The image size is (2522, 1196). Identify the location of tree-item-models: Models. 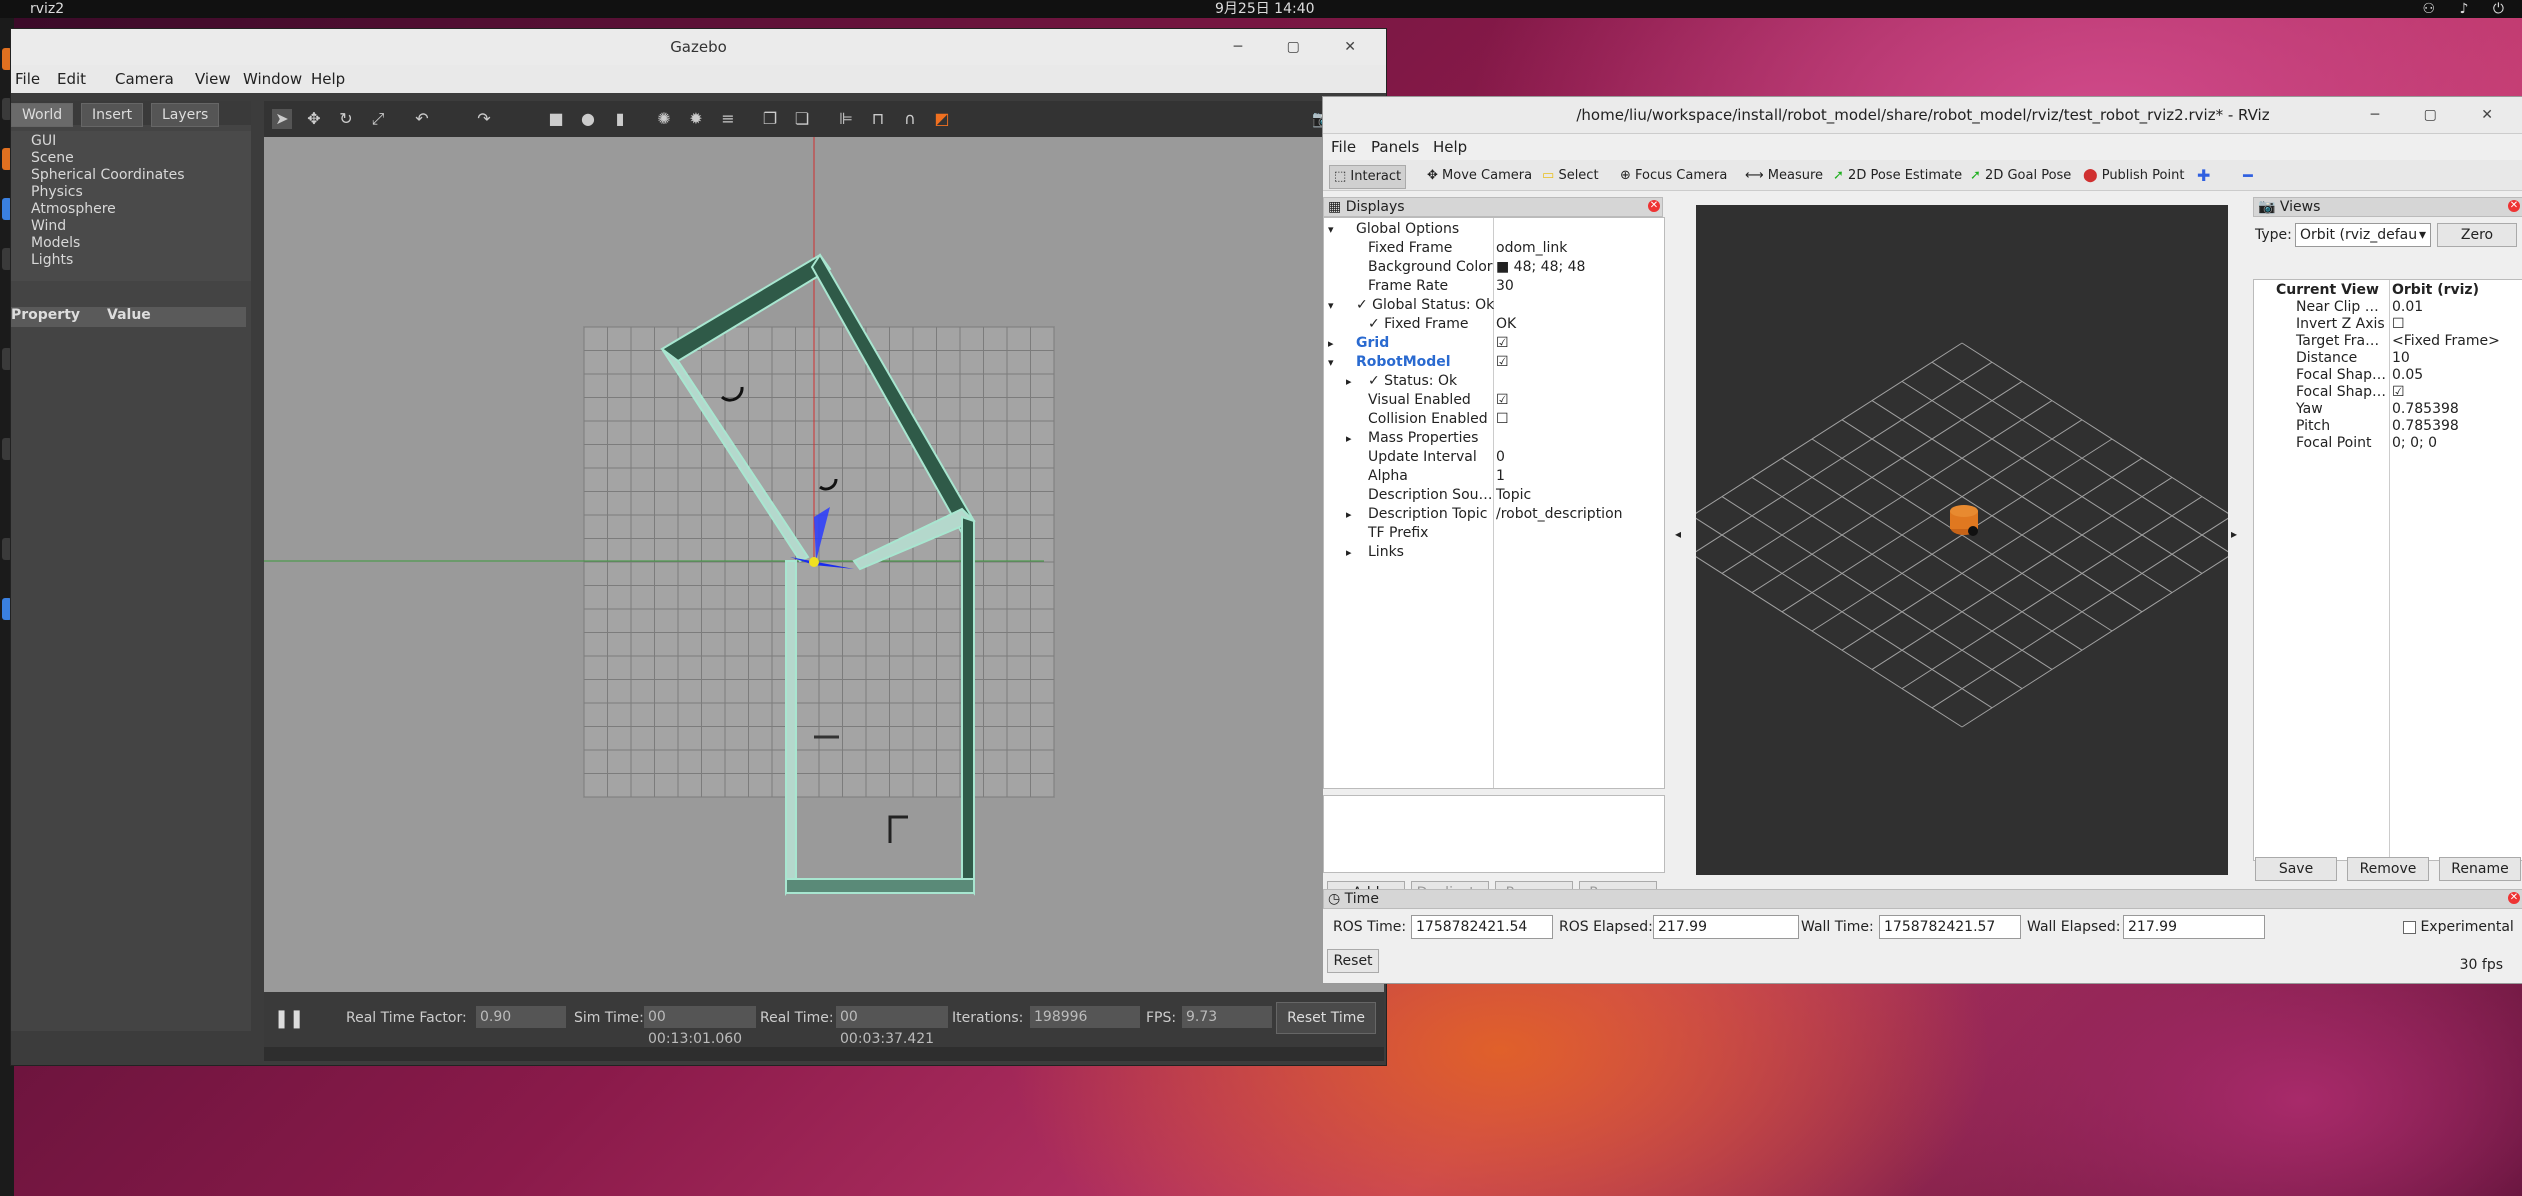
(55, 243).